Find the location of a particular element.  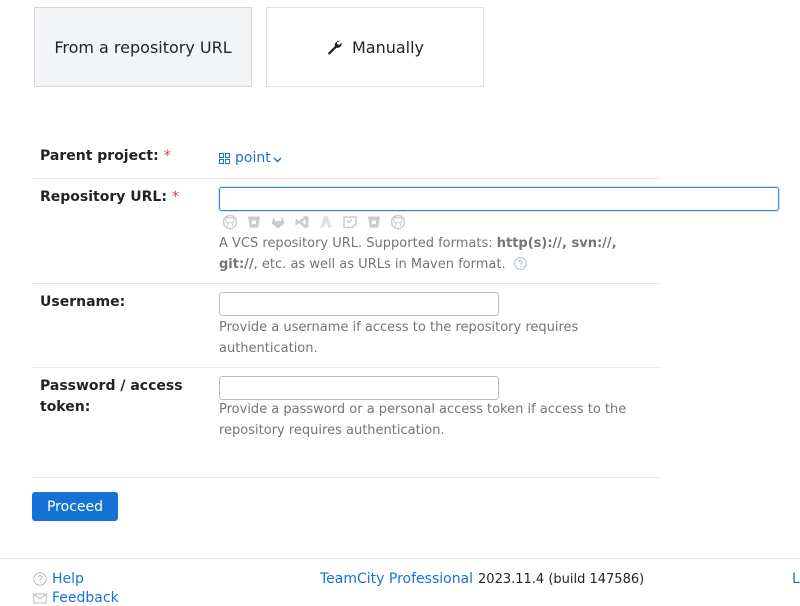

github-icon is located at coordinates (230, 222).